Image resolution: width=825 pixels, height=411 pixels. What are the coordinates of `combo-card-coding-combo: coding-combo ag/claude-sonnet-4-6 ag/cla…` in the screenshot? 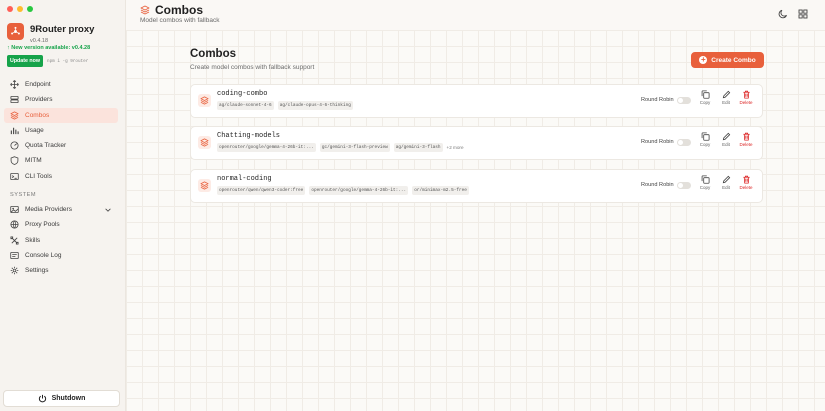 It's located at (476, 101).